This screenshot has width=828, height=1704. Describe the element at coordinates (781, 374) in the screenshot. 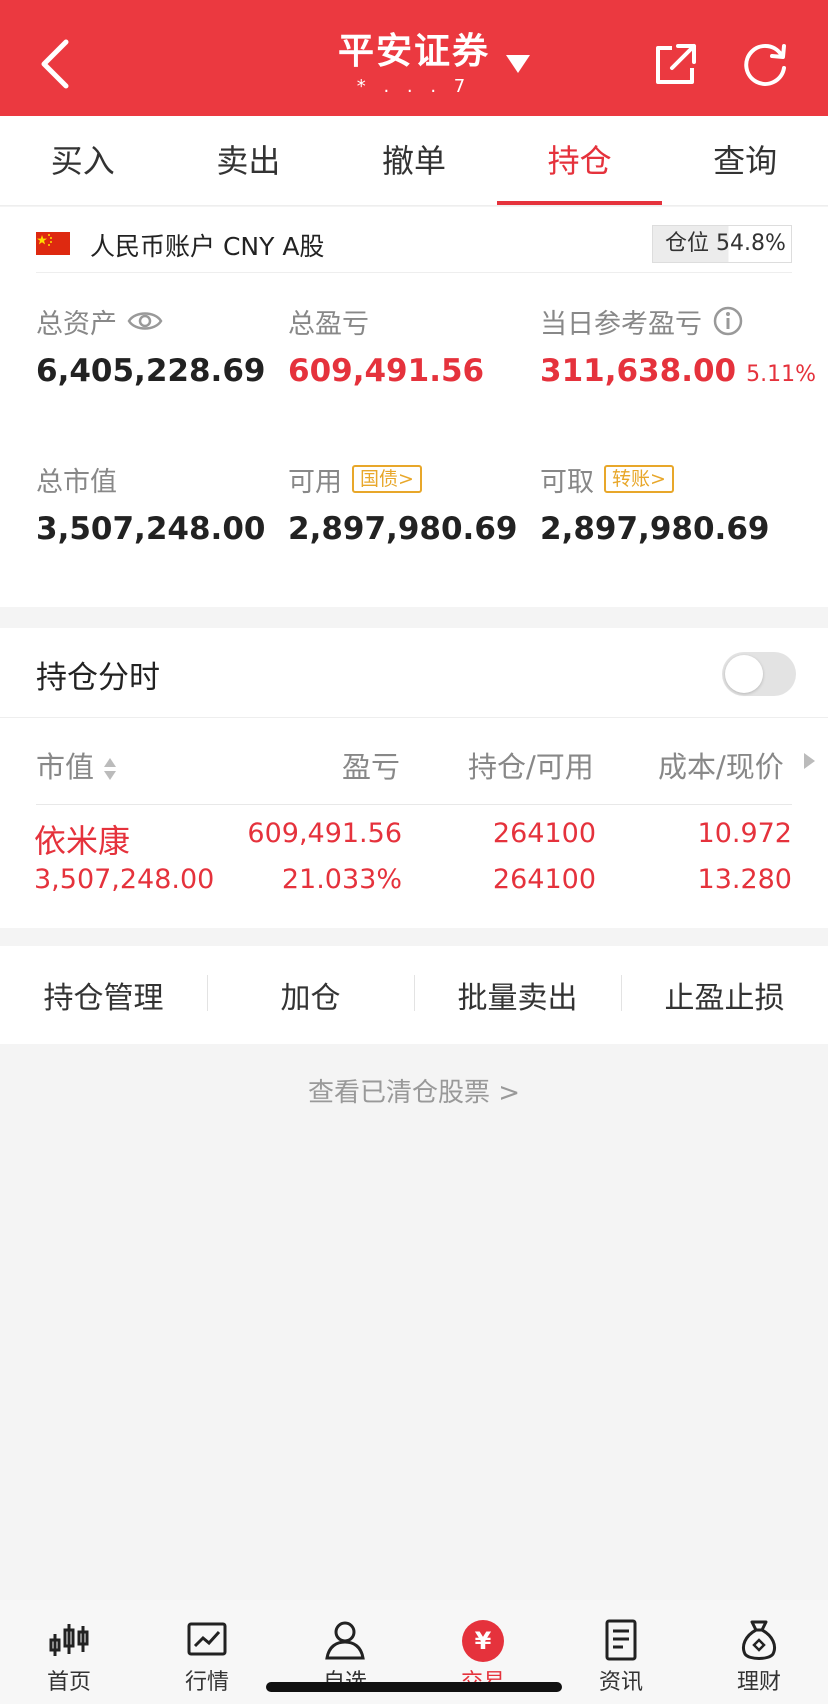

I see `daily-pnl-pct: 5.11%` at that location.